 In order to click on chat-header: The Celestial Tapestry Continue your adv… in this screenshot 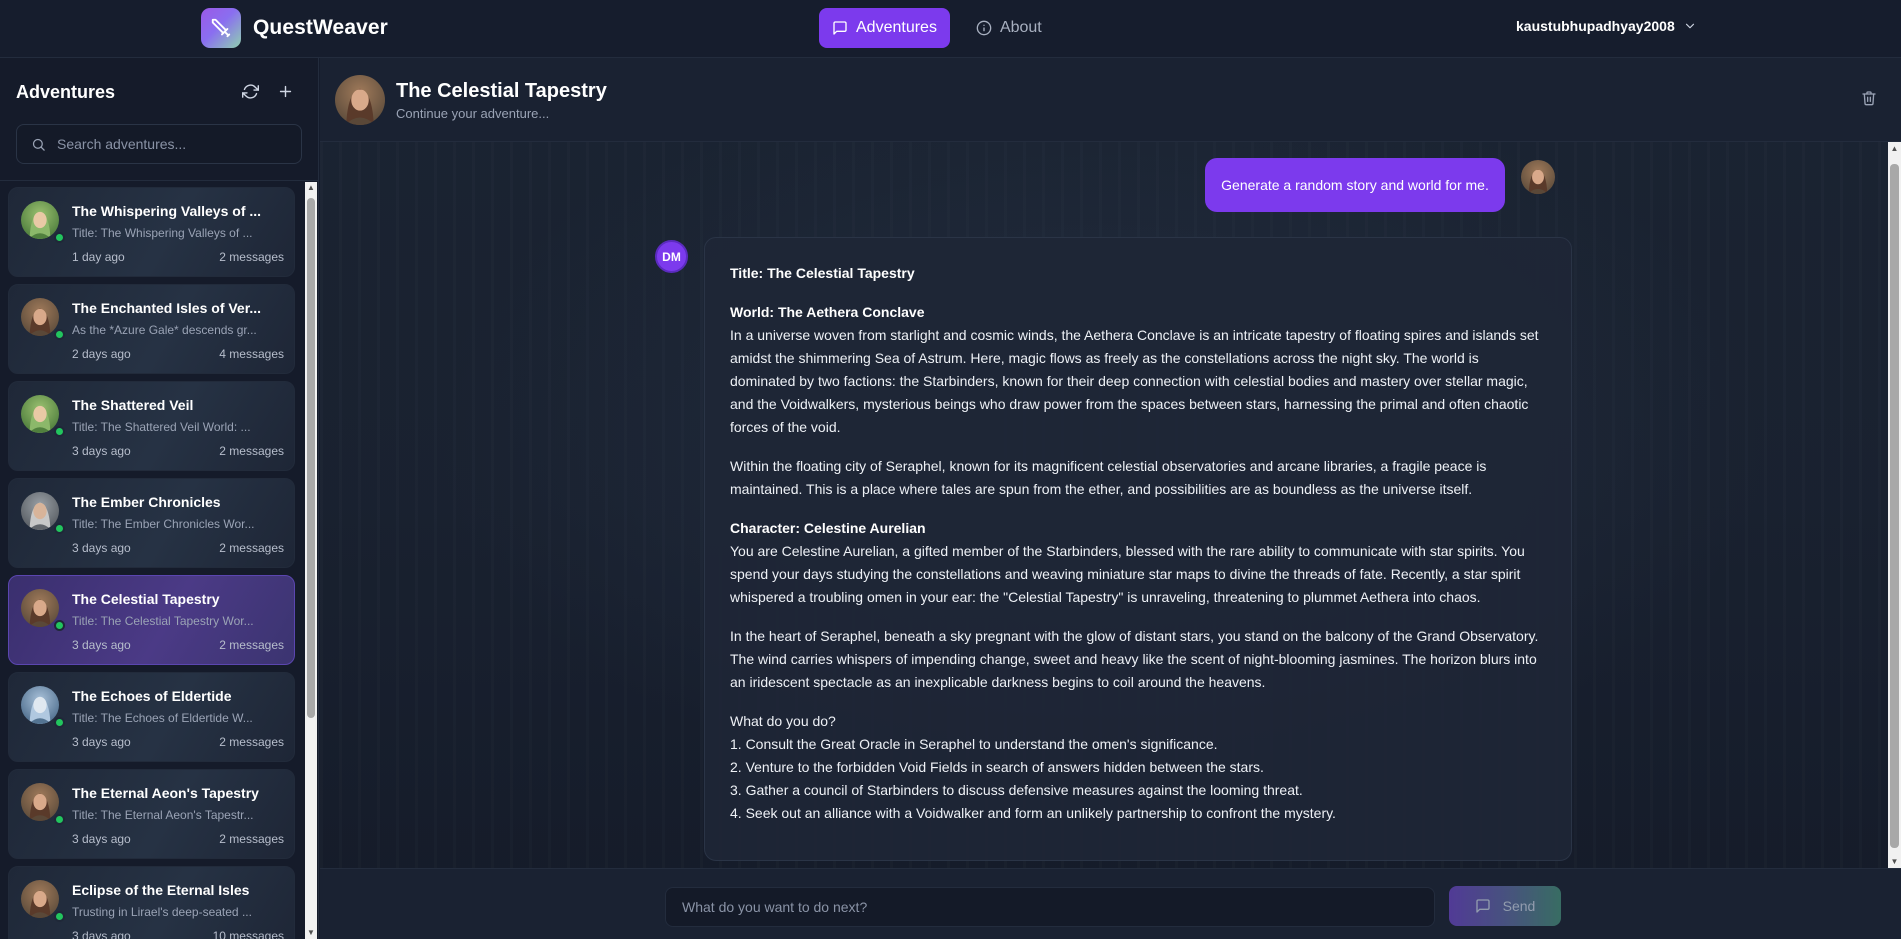, I will do `click(1110, 100)`.